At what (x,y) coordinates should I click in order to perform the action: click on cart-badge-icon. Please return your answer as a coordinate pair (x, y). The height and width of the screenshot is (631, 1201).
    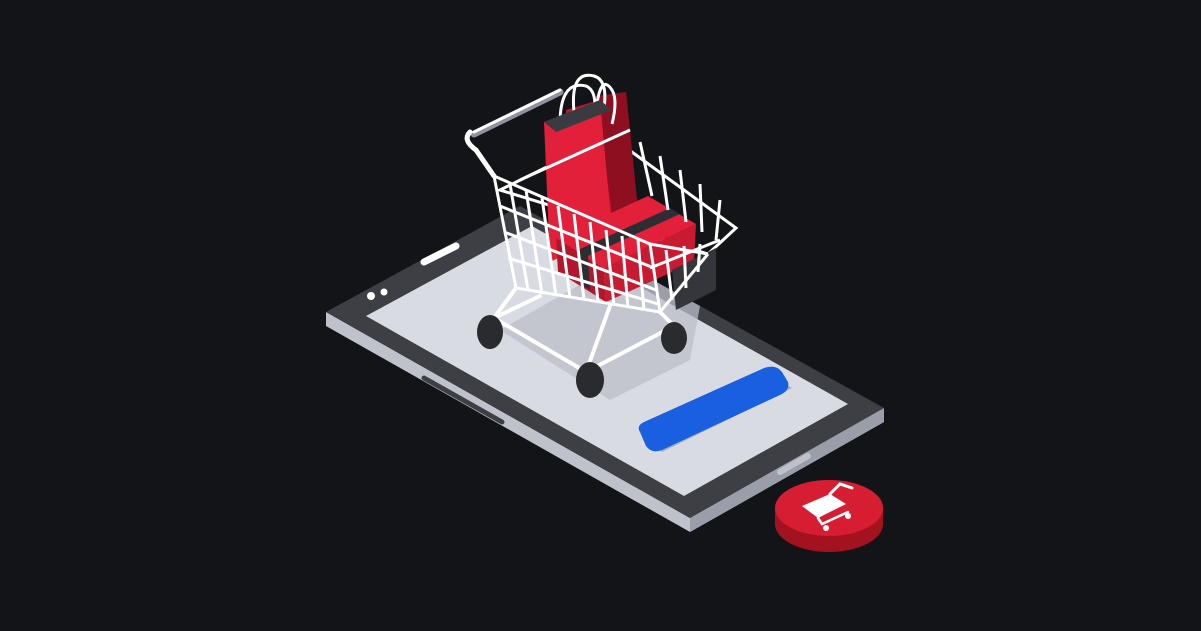
    Looking at the image, I should click on (829, 516).